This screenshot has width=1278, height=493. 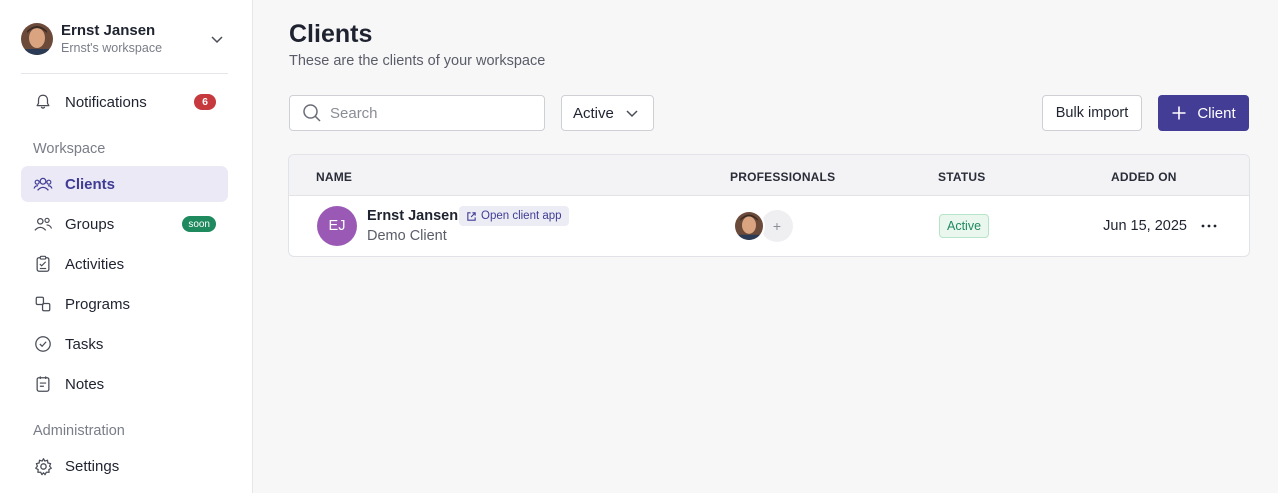 What do you see at coordinates (331, 34) in the screenshot?
I see `page-title: Clients` at bounding box center [331, 34].